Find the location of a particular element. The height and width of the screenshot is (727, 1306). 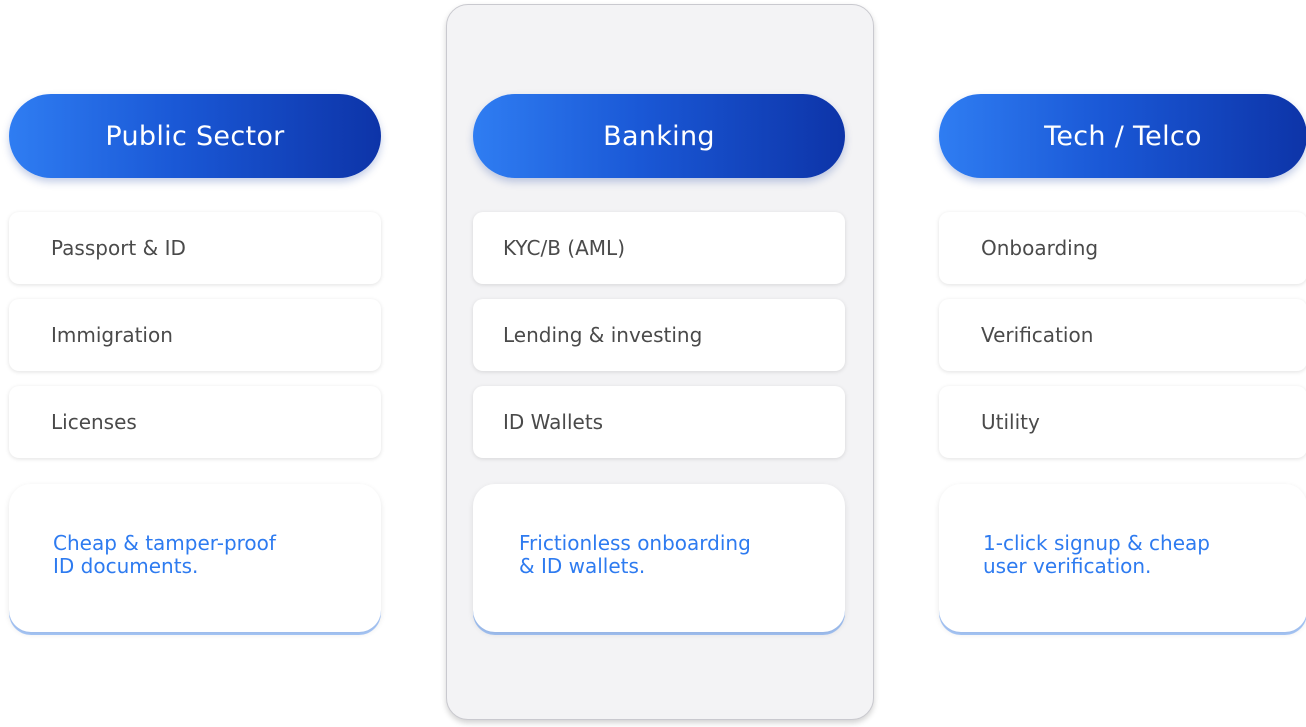

tech-telco-header-pill: Tech / Telco is located at coordinates (1122, 136).